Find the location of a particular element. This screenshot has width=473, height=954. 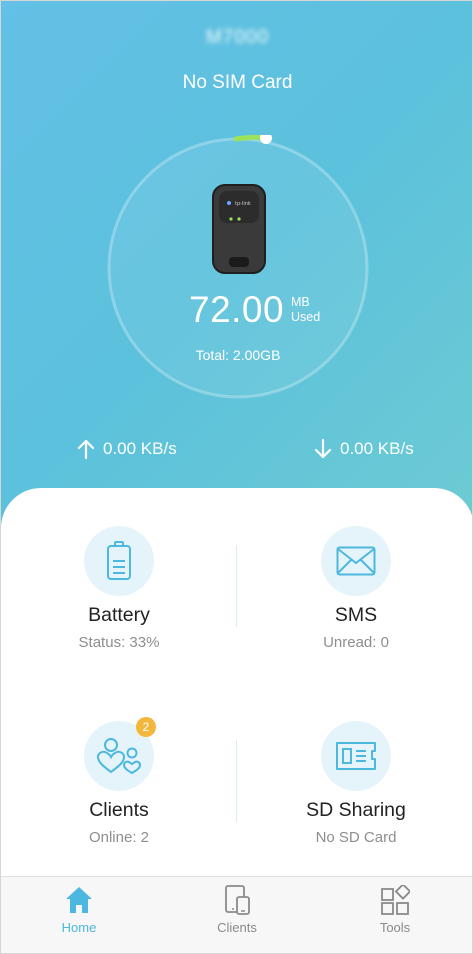

sd-sharing-status: No SD Card is located at coordinates (356, 837).